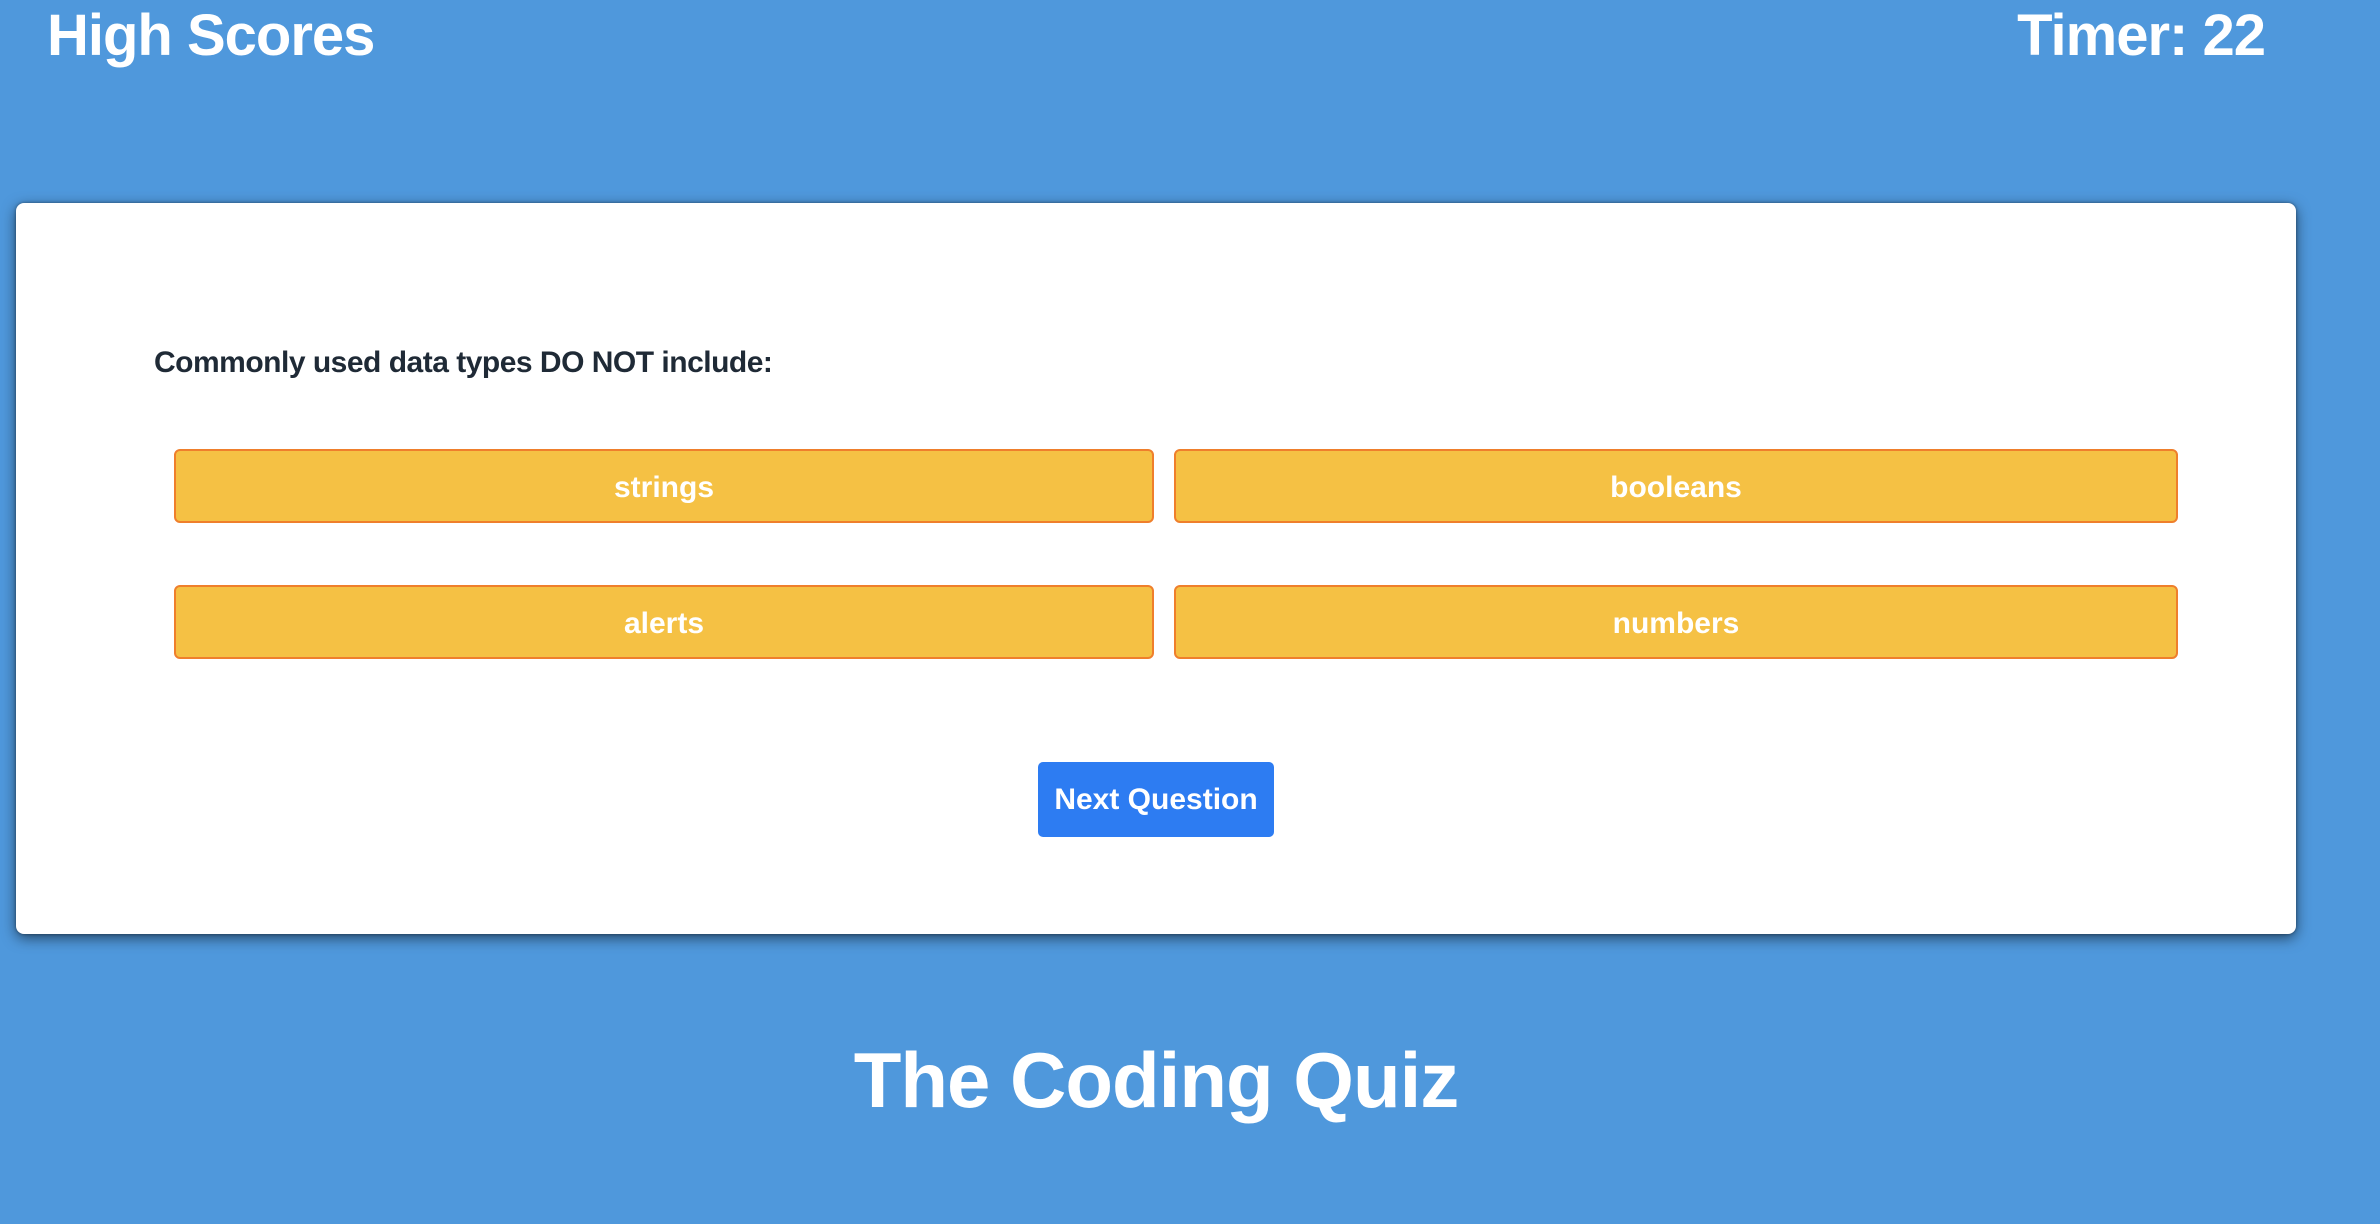  Describe the element at coordinates (1676, 622) in the screenshot. I see `answer-button-numbers: numbers` at that location.